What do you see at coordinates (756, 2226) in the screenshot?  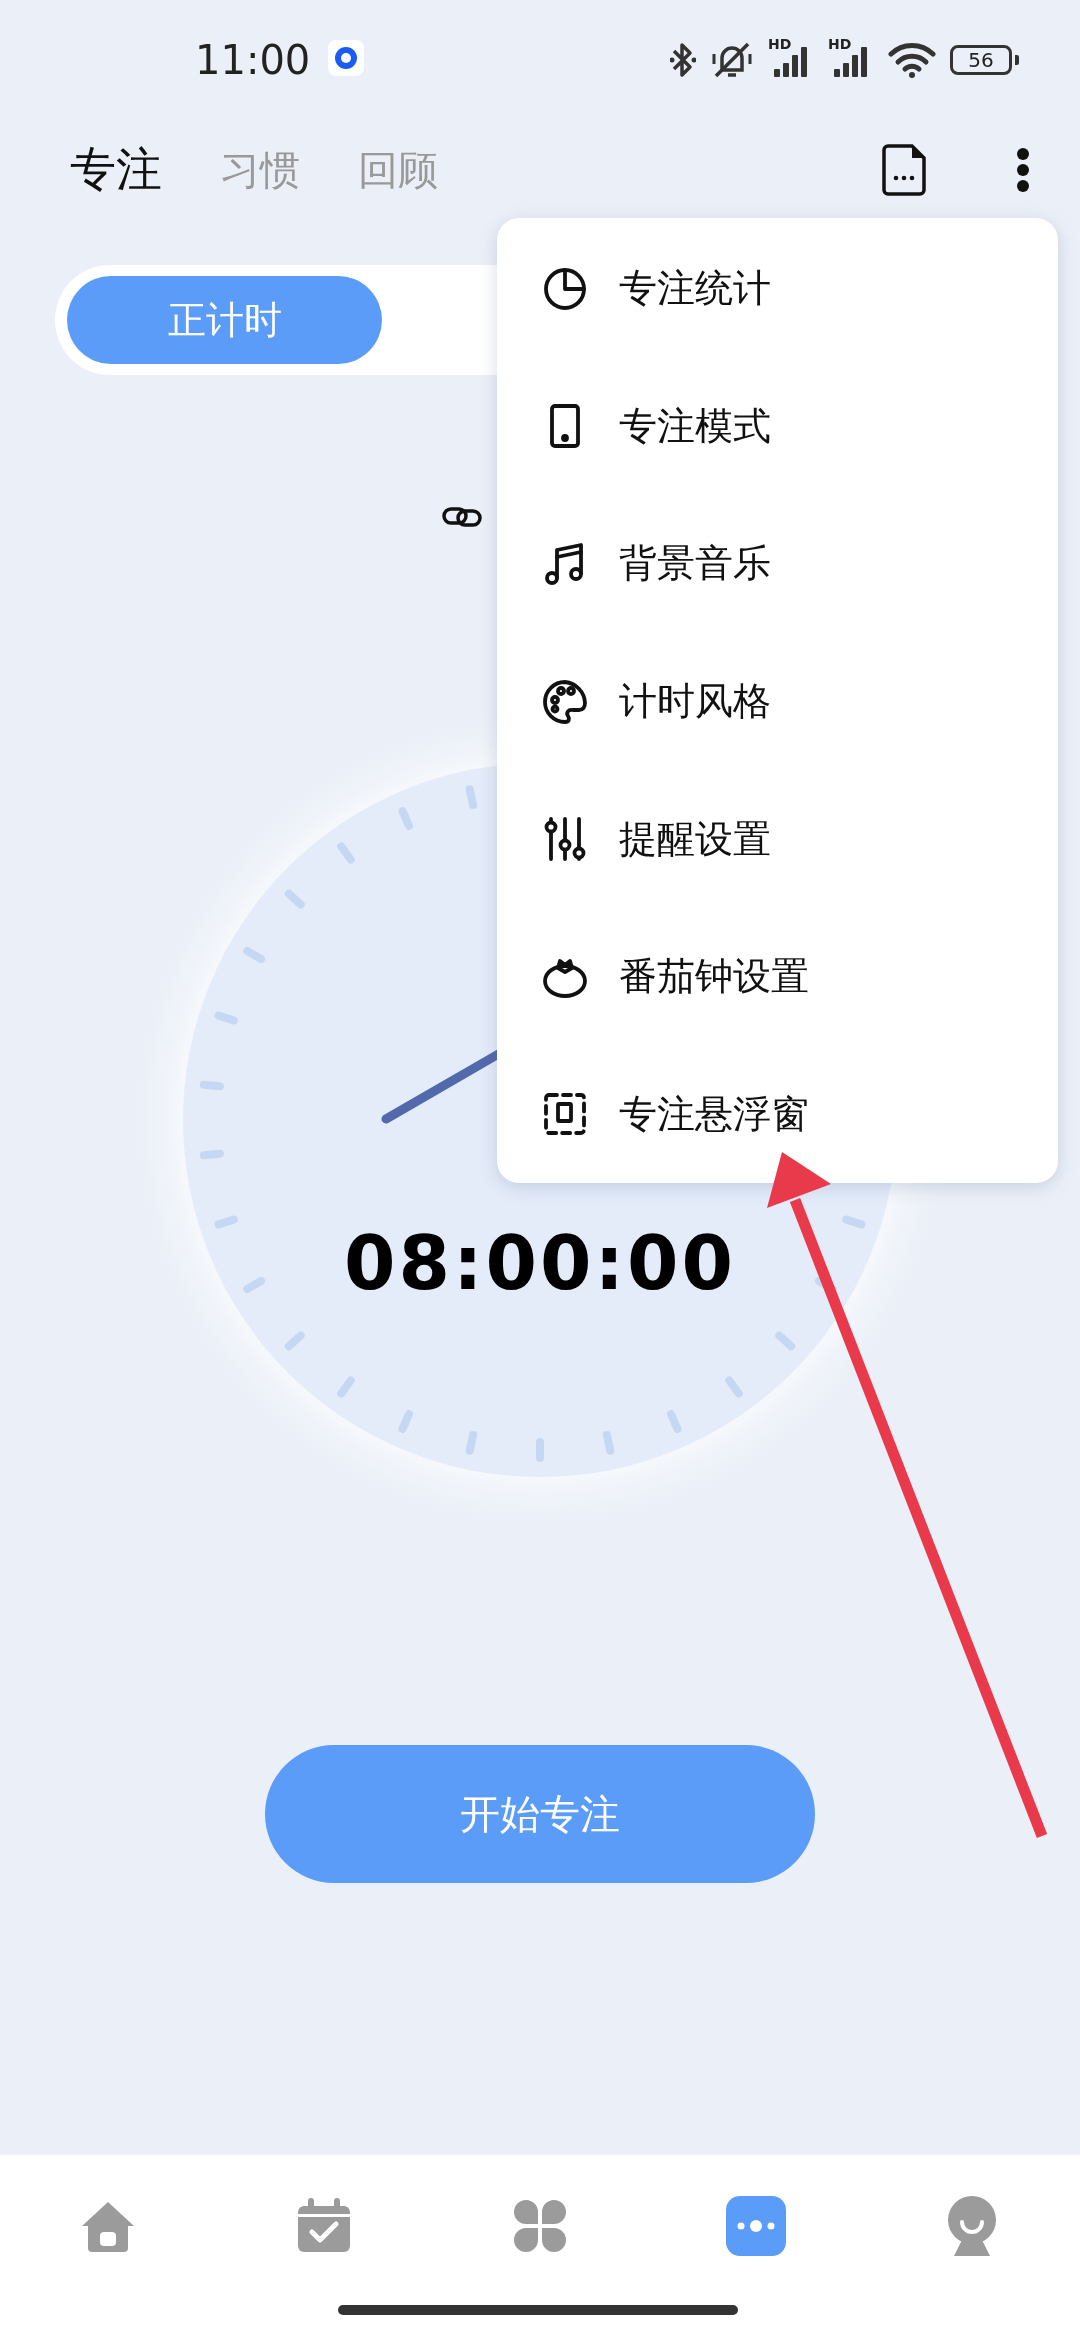 I see `more-apps-icon` at bounding box center [756, 2226].